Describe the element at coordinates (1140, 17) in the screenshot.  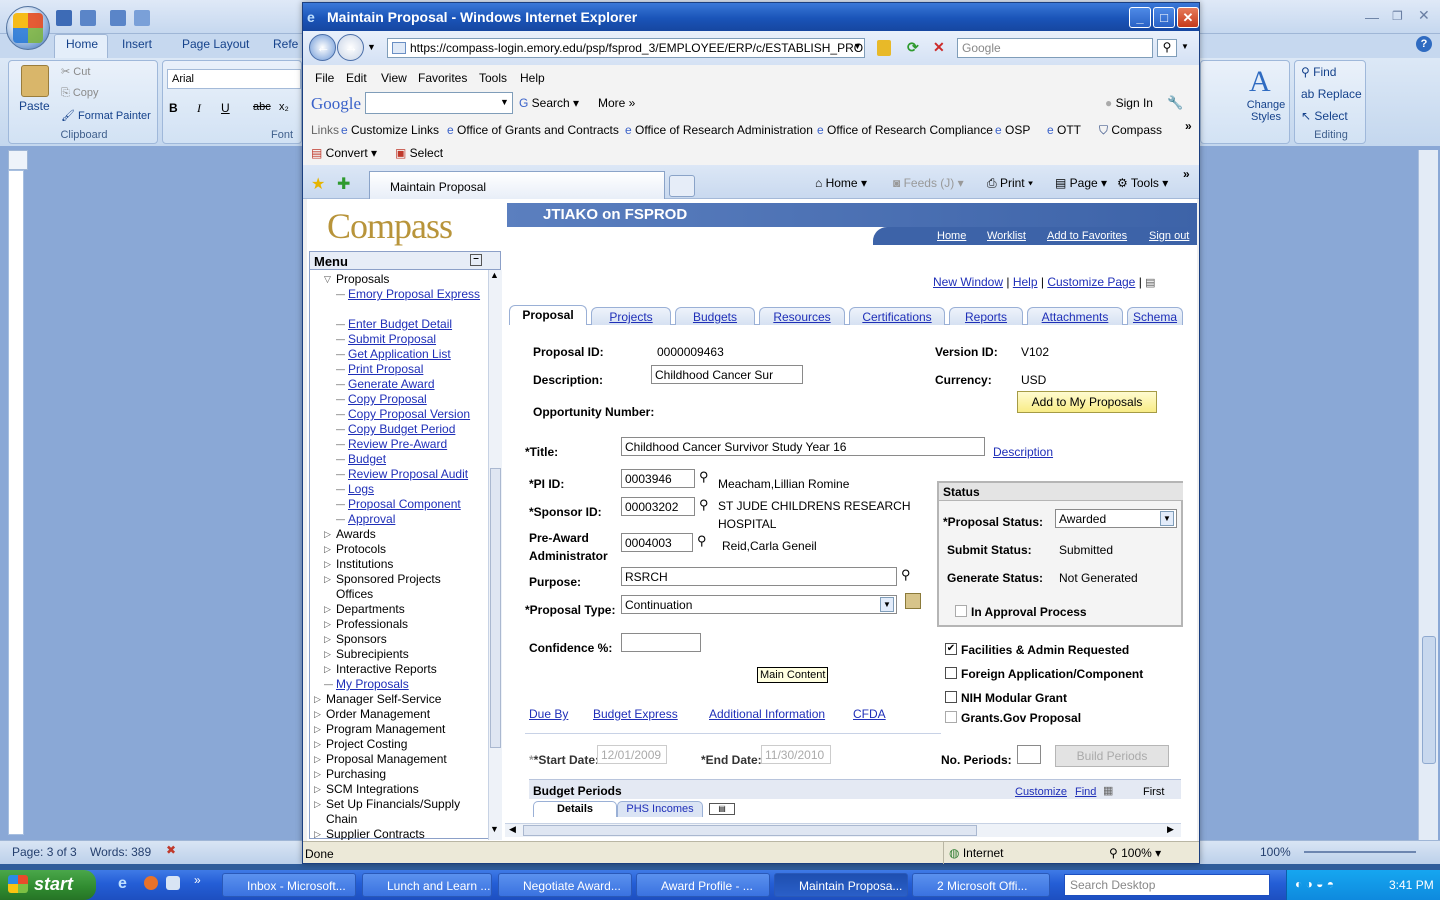
I see `minimize-button: _` at that location.